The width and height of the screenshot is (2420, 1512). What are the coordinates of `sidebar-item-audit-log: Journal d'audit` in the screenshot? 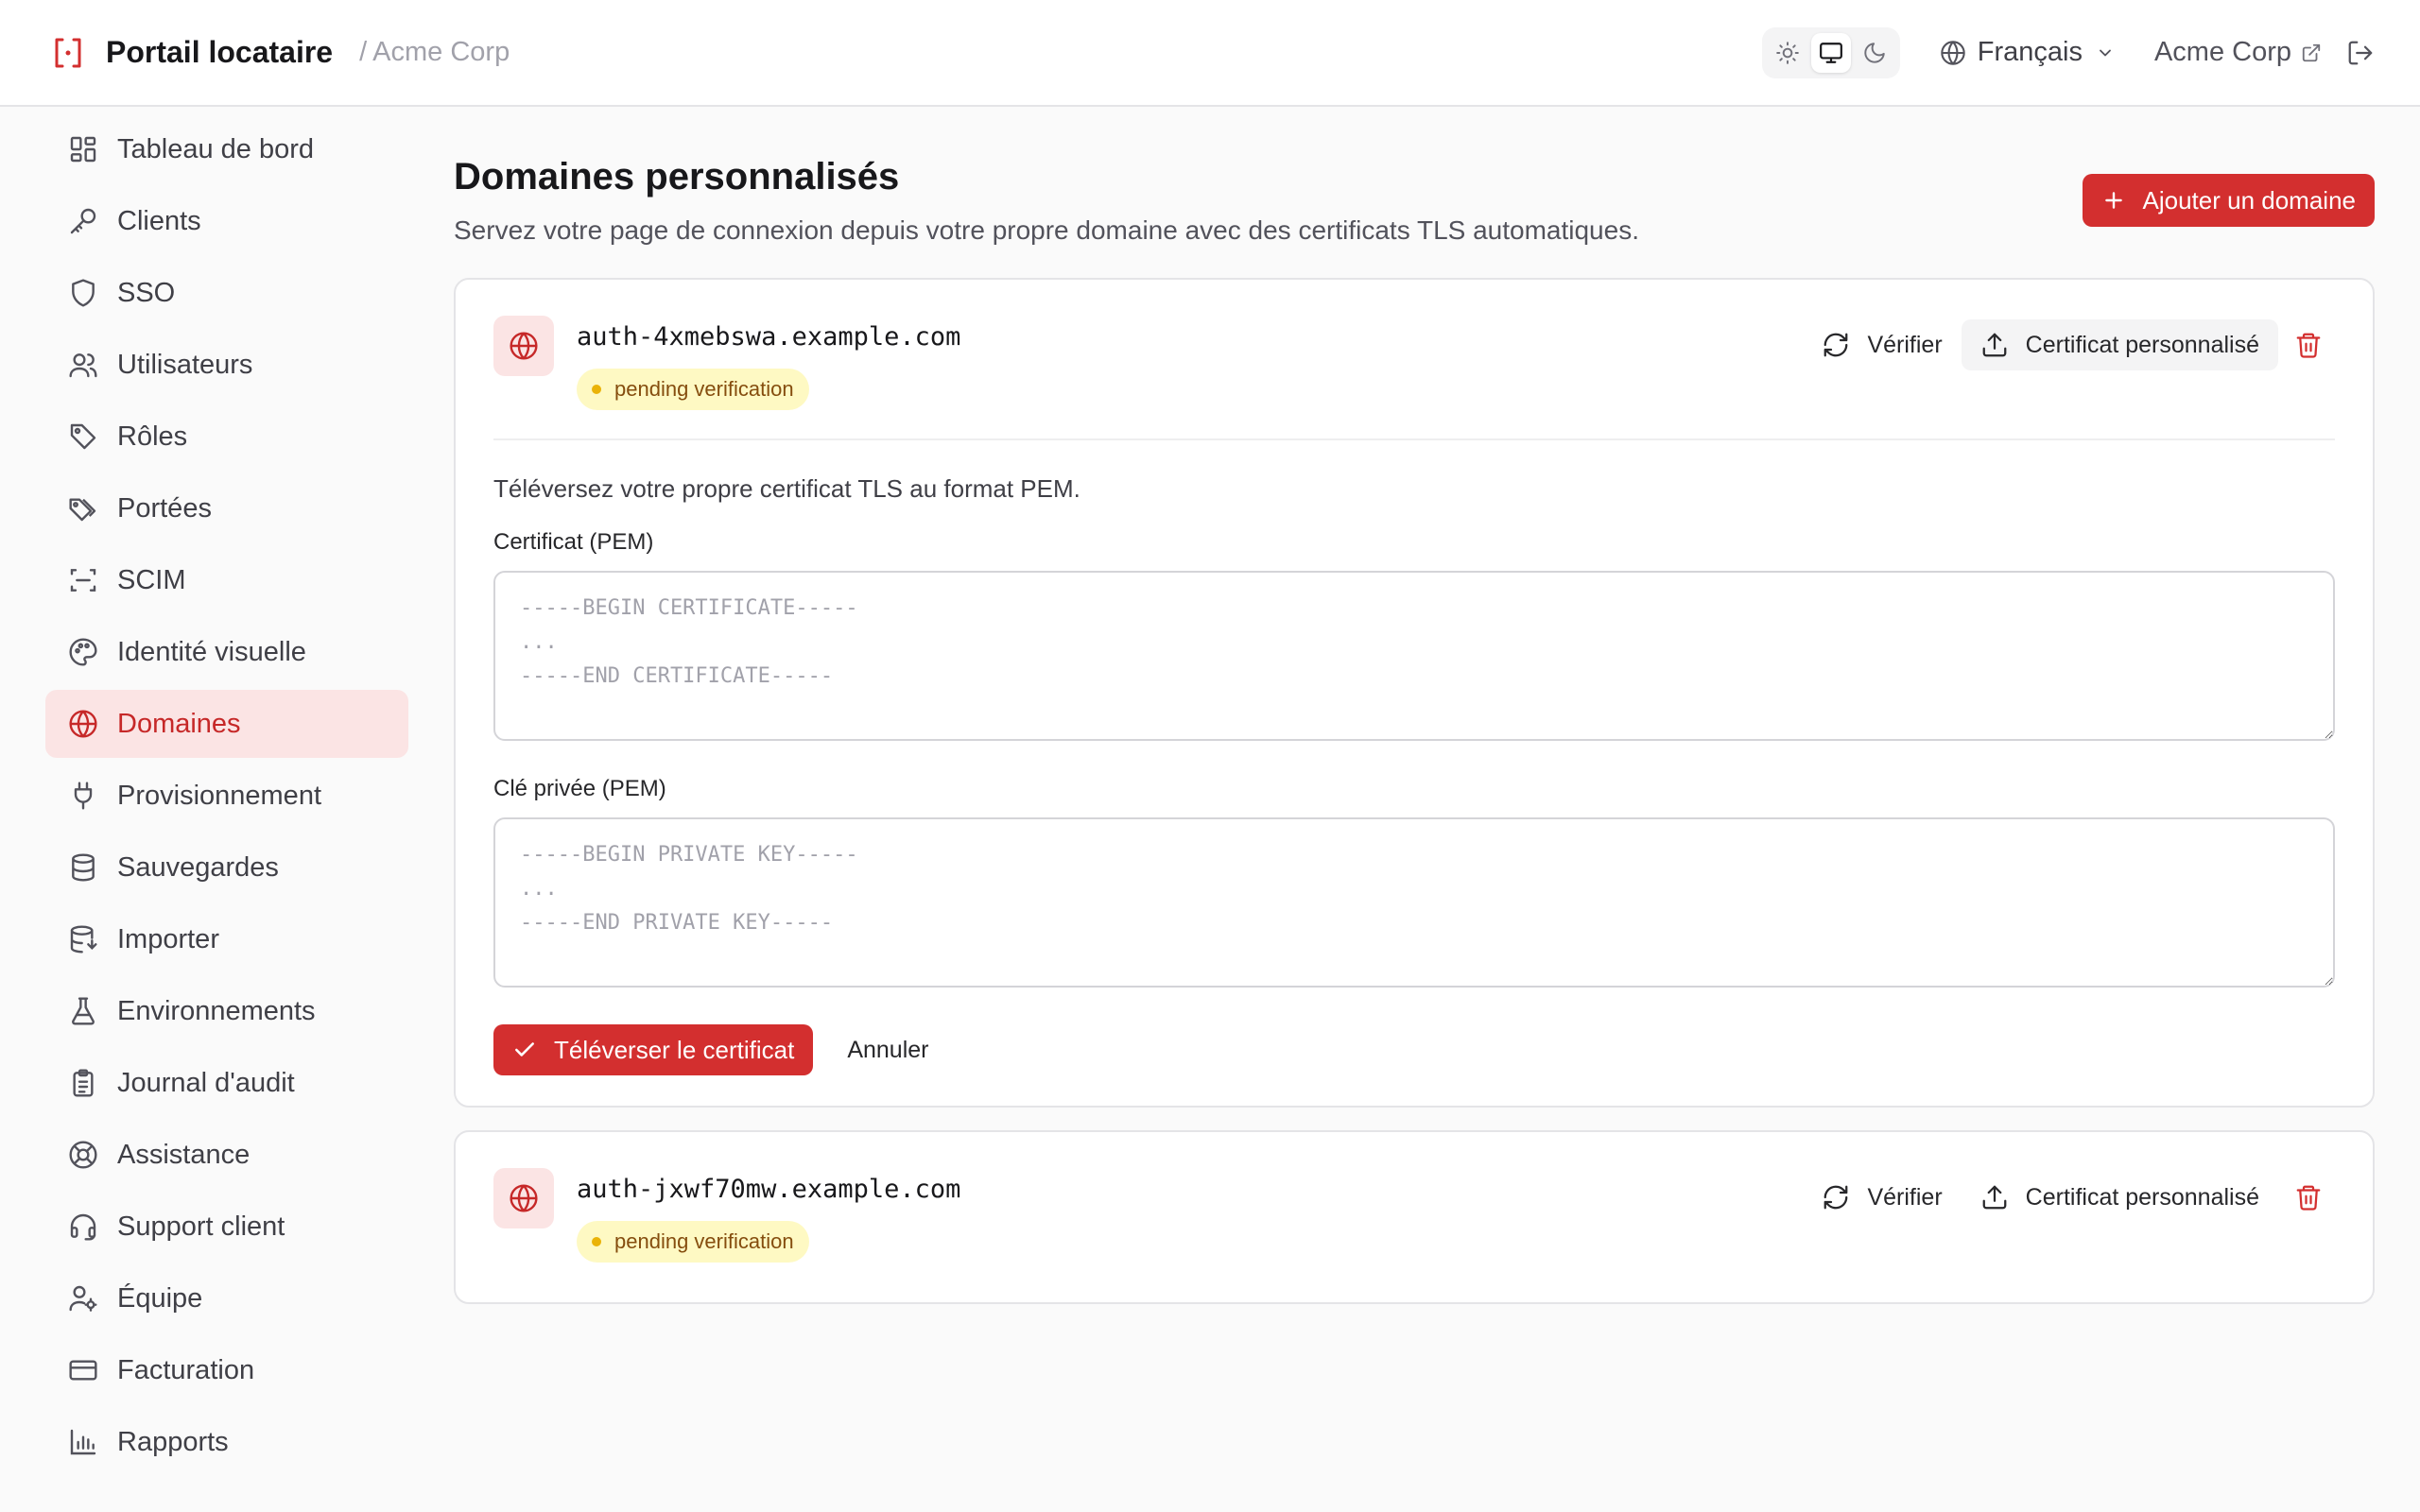 It's located at (226, 1083).